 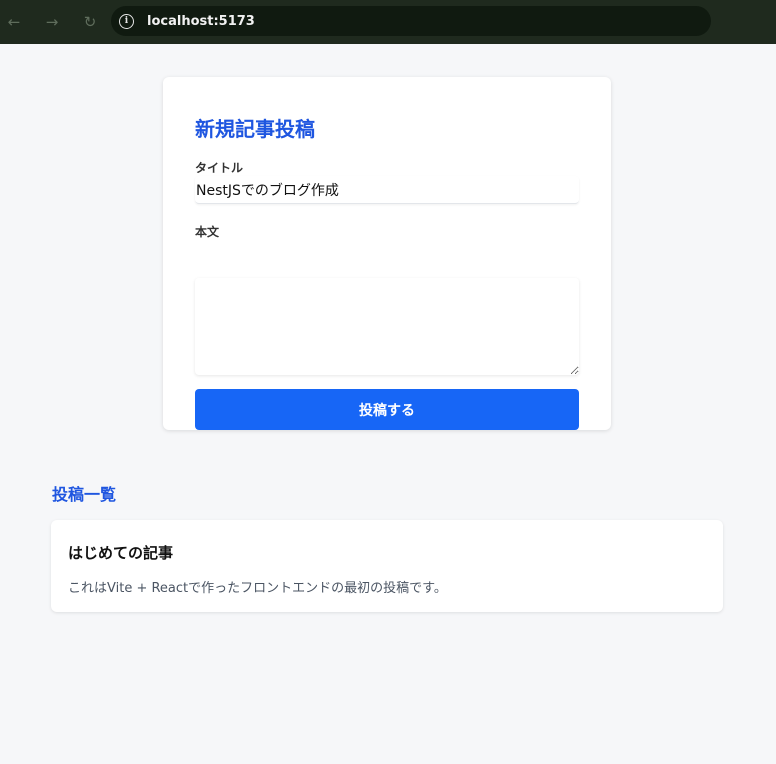 I want to click on post-title: はじめての記事, so click(x=121, y=553).